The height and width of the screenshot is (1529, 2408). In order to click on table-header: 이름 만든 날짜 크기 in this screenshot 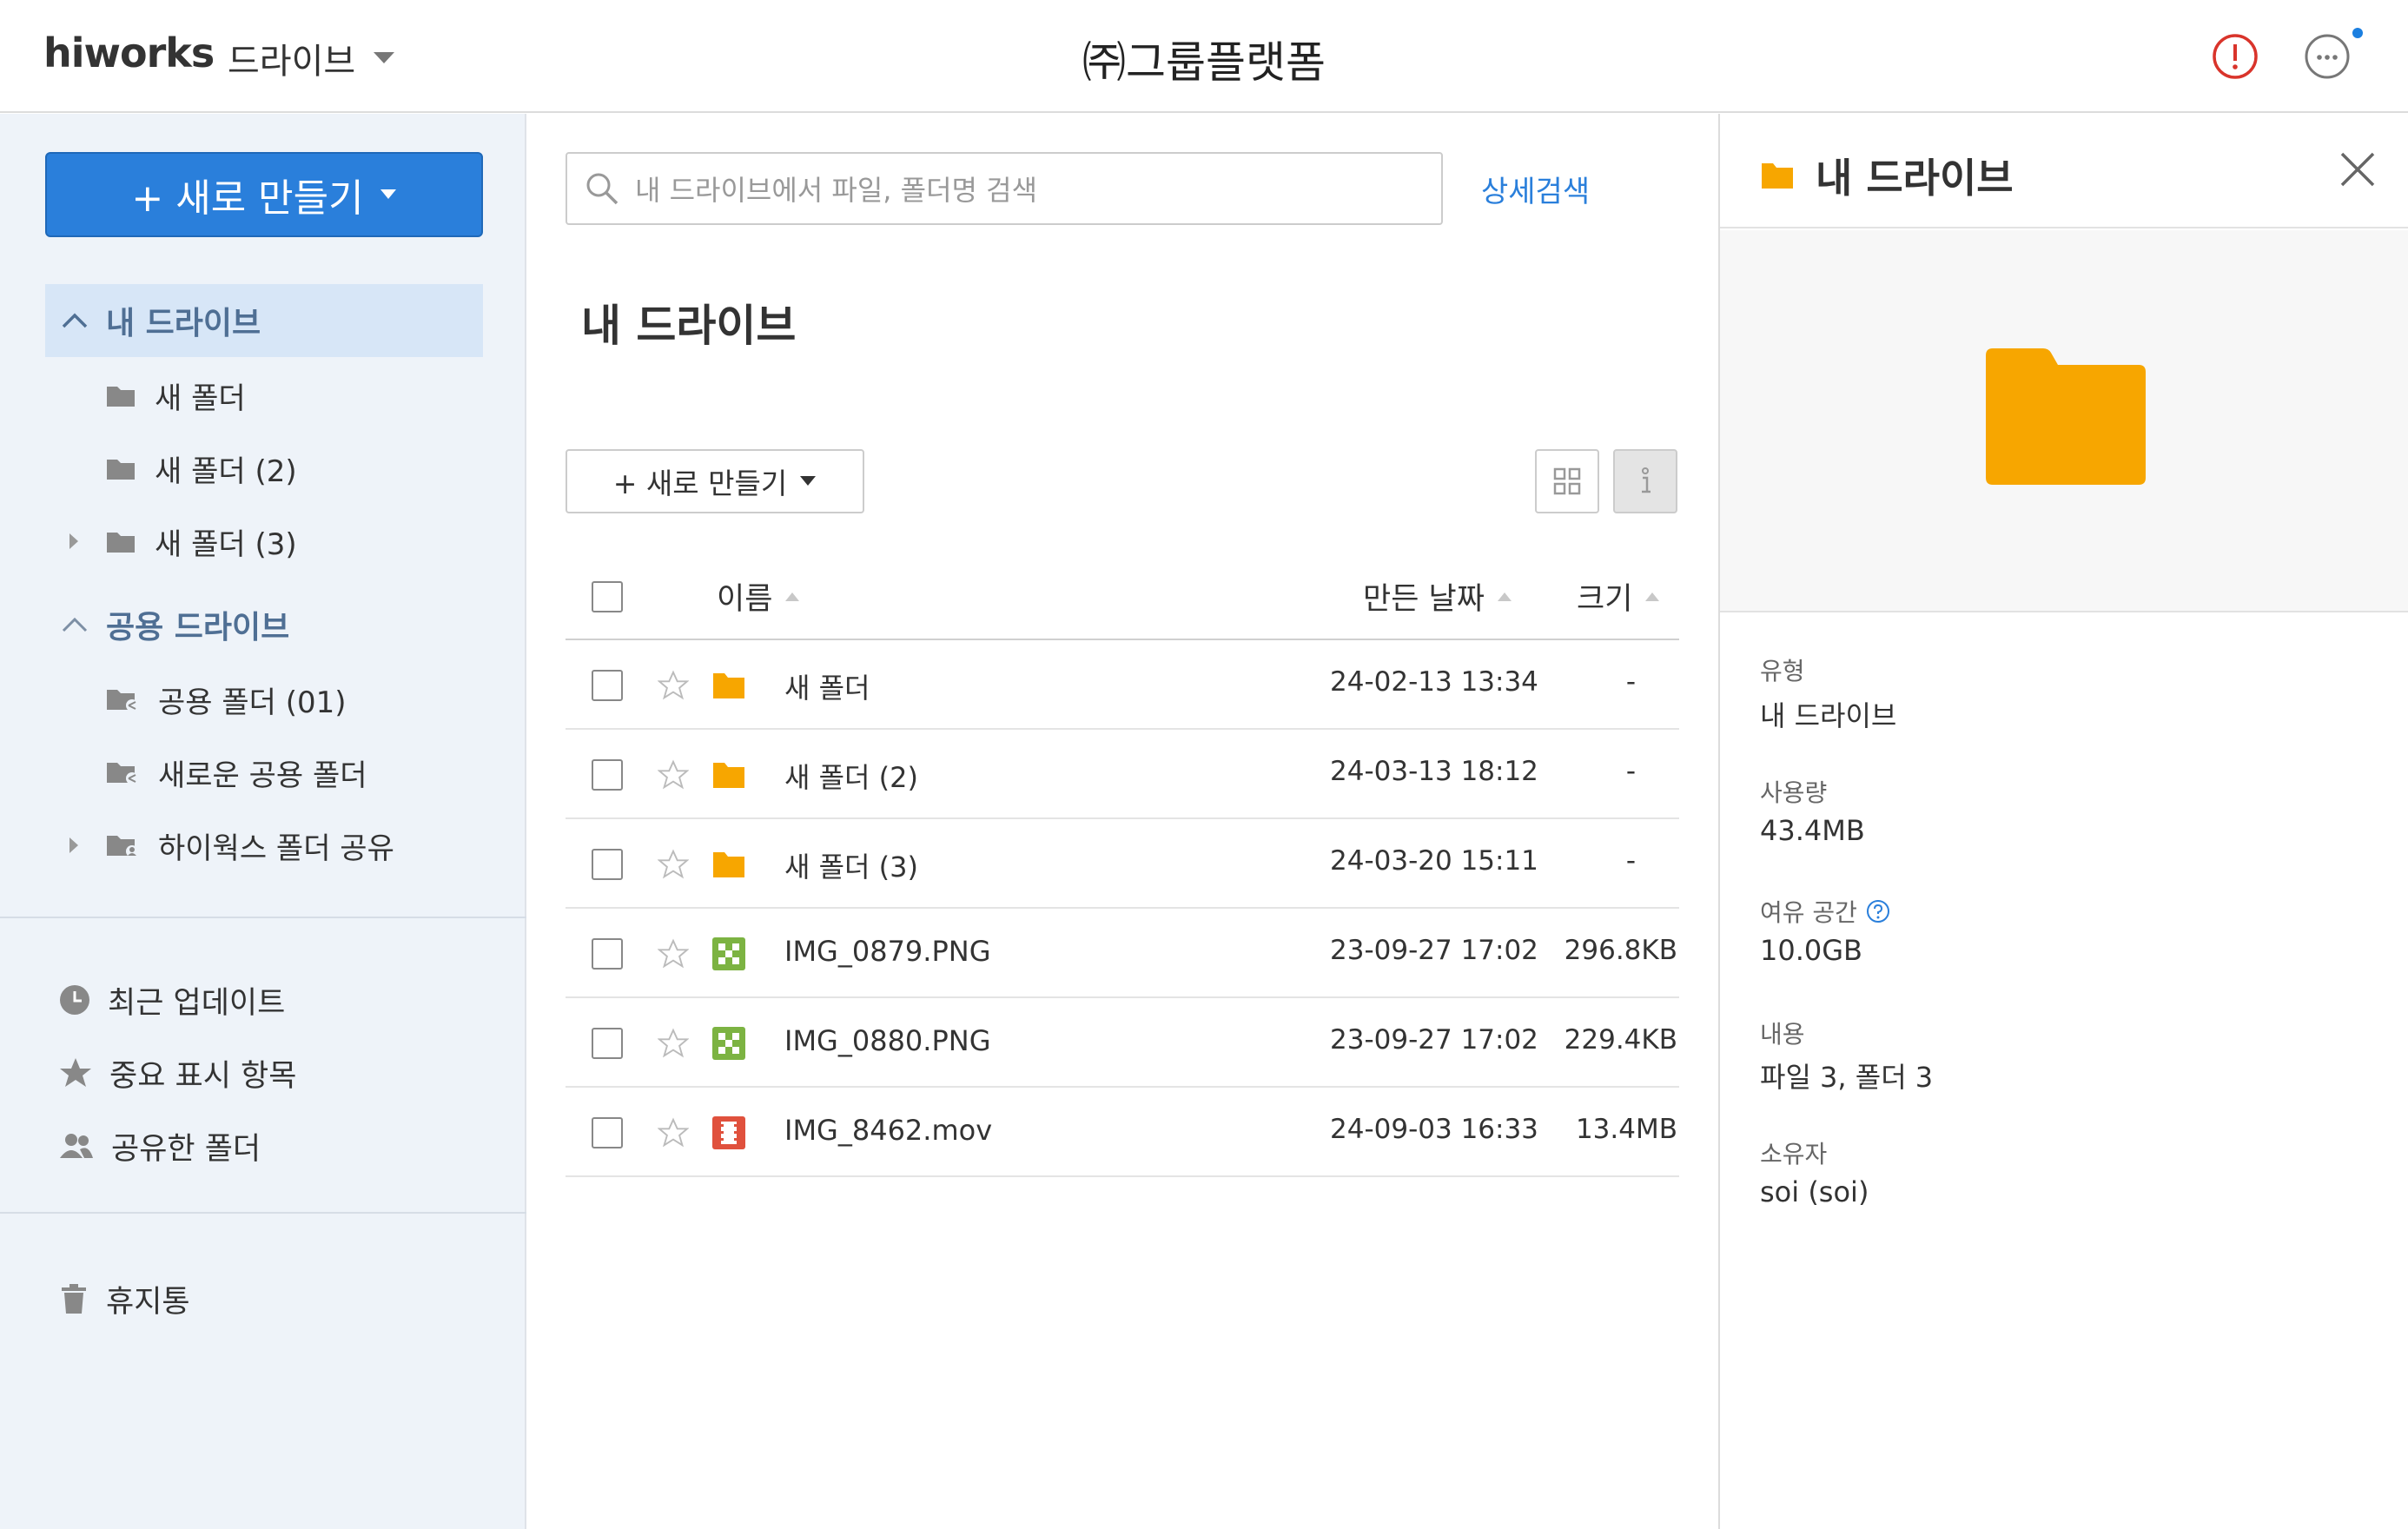, I will do `click(1122, 596)`.